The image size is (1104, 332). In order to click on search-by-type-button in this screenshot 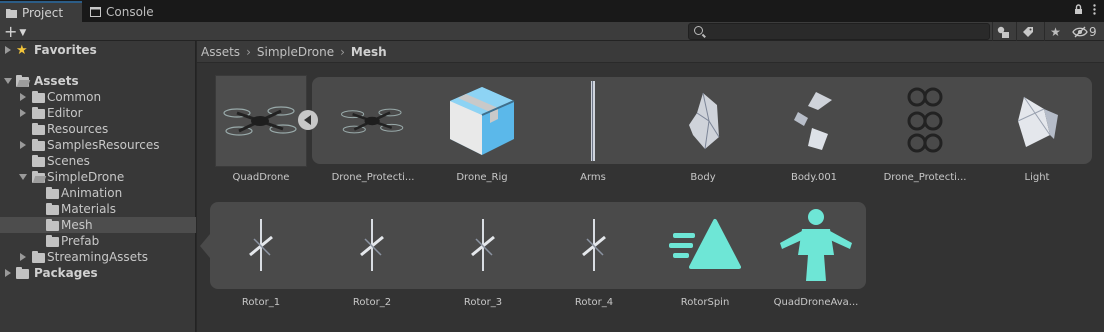, I will do `click(1003, 31)`.